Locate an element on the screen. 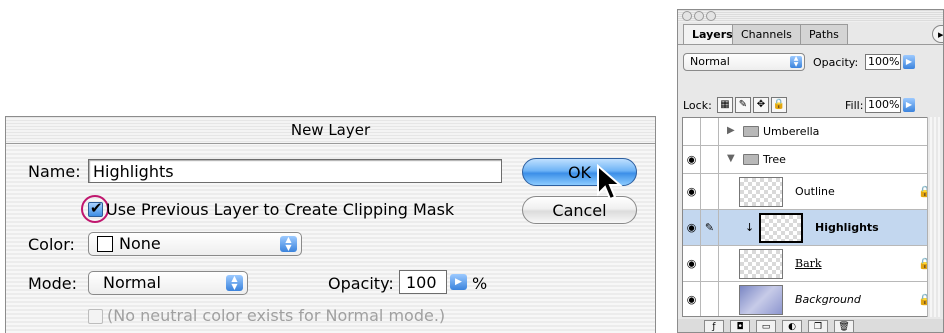  layer-row-highlights: ◉ ✎ ↓ Highlights is located at coordinates (811, 228).